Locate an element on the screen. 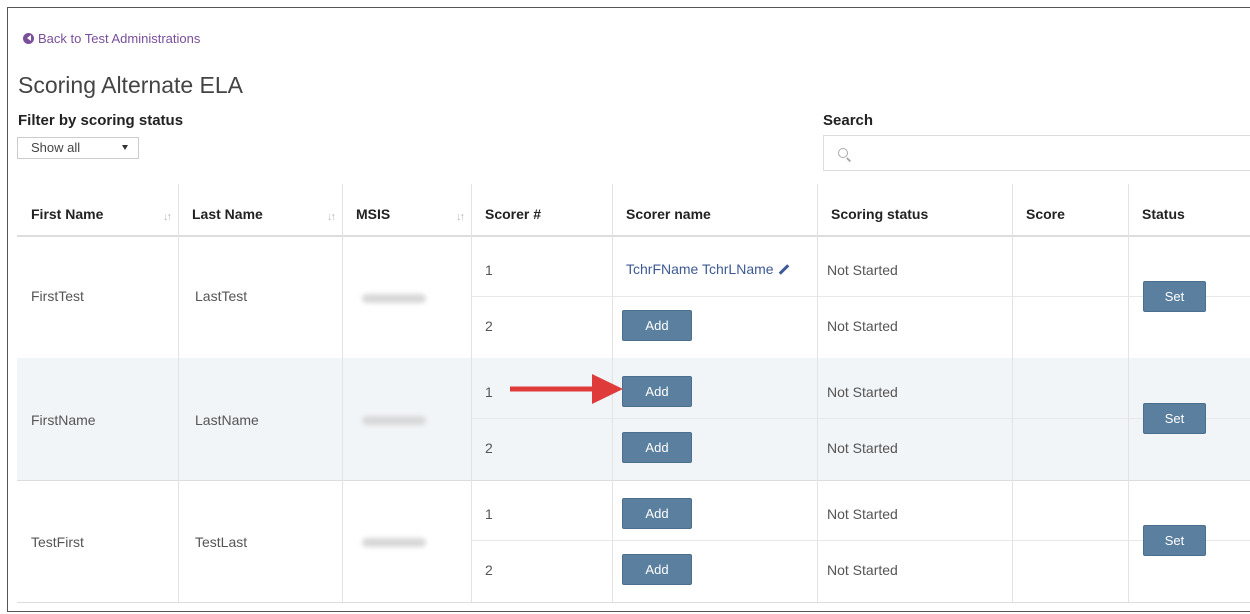 The height and width of the screenshot is (614, 1250). column-header-label: Scoring status is located at coordinates (880, 214).